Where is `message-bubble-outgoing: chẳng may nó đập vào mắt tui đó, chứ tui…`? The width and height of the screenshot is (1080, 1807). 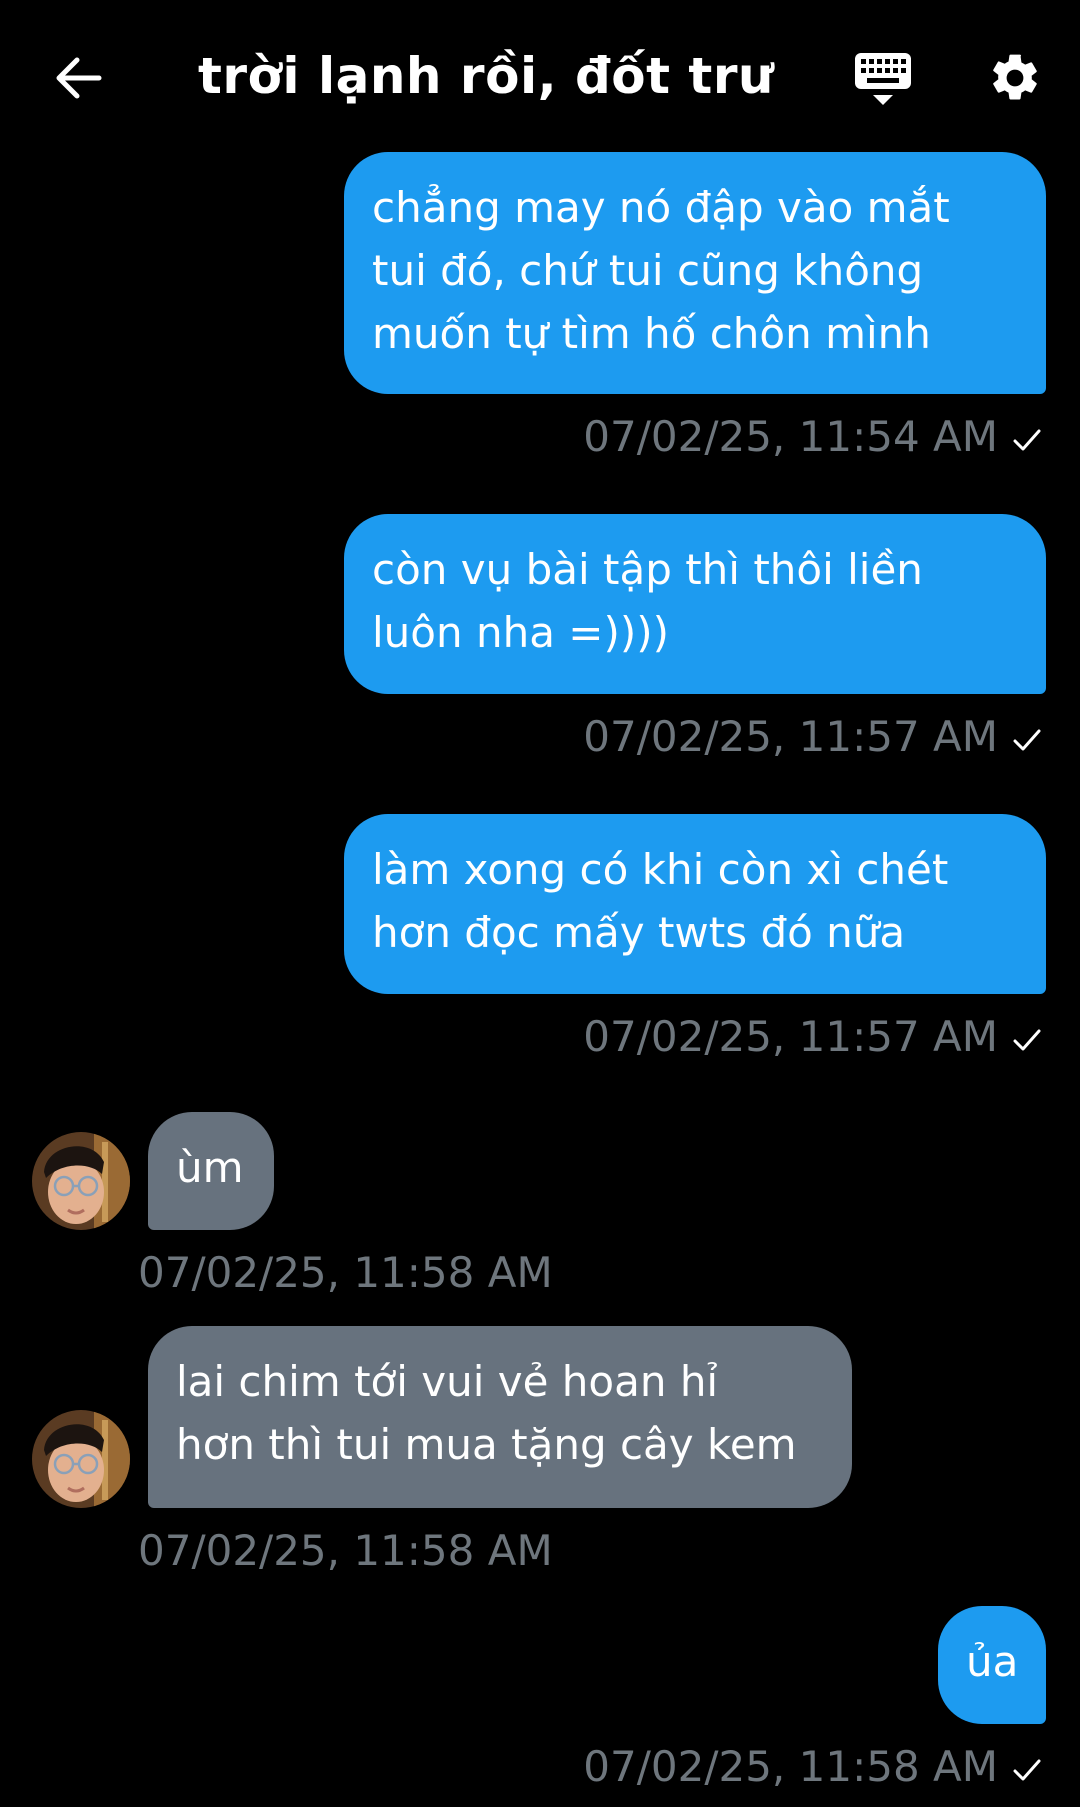 message-bubble-outgoing: chẳng may nó đập vào mắt tui đó, chứ tui… is located at coordinates (695, 273).